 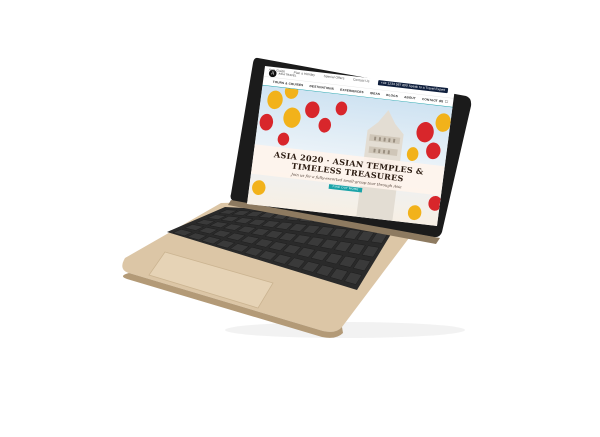 What do you see at coordinates (361, 80) in the screenshot?
I see `util-link-contact: Contact Us` at bounding box center [361, 80].